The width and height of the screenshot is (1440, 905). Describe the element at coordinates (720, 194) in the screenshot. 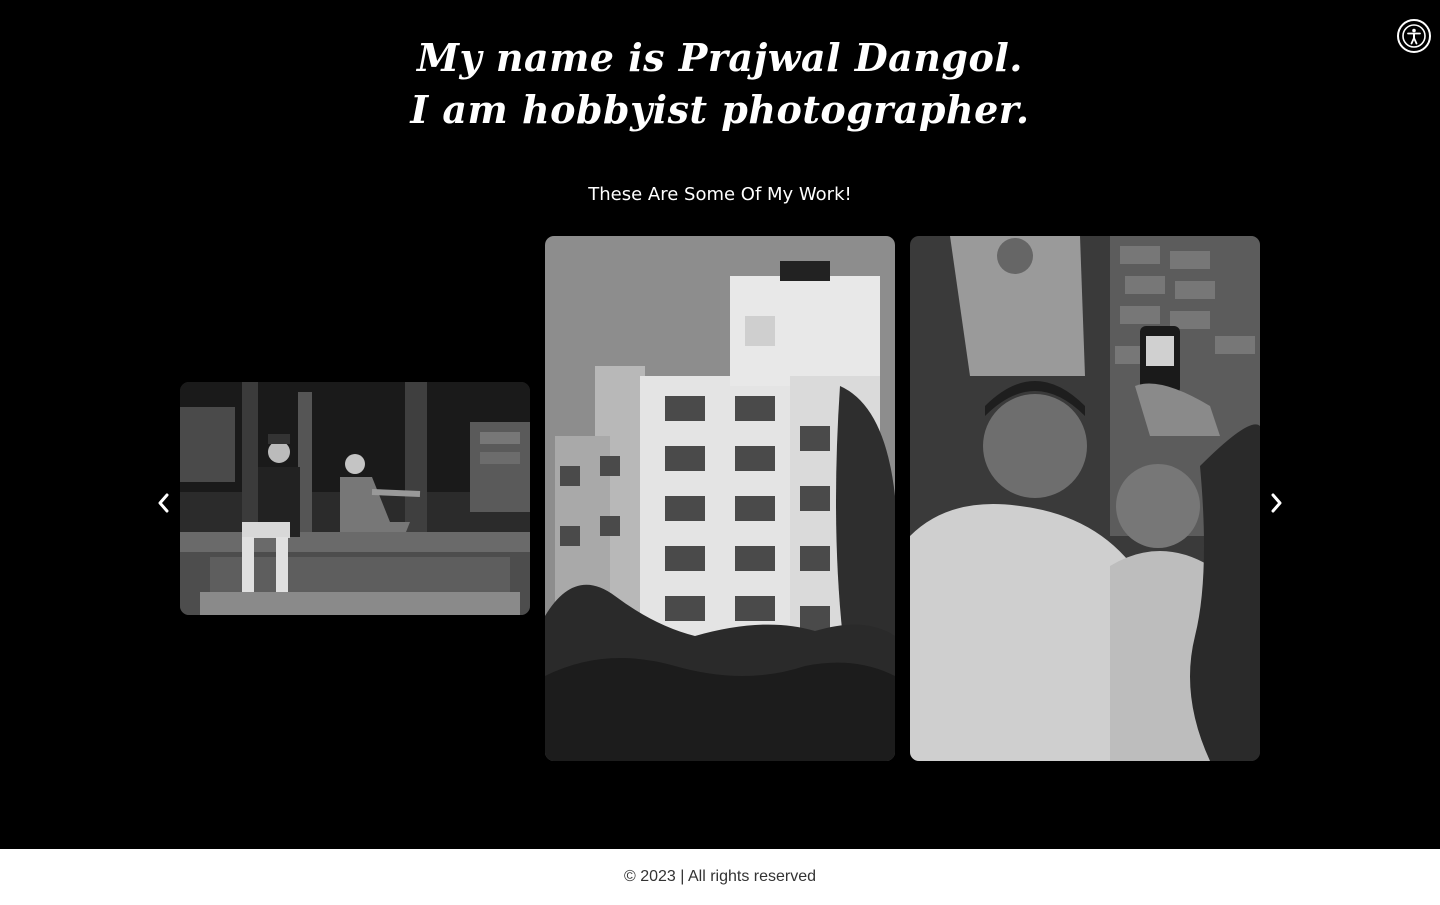

I see `gallery-heading: These Are Some Of My Work!` at that location.